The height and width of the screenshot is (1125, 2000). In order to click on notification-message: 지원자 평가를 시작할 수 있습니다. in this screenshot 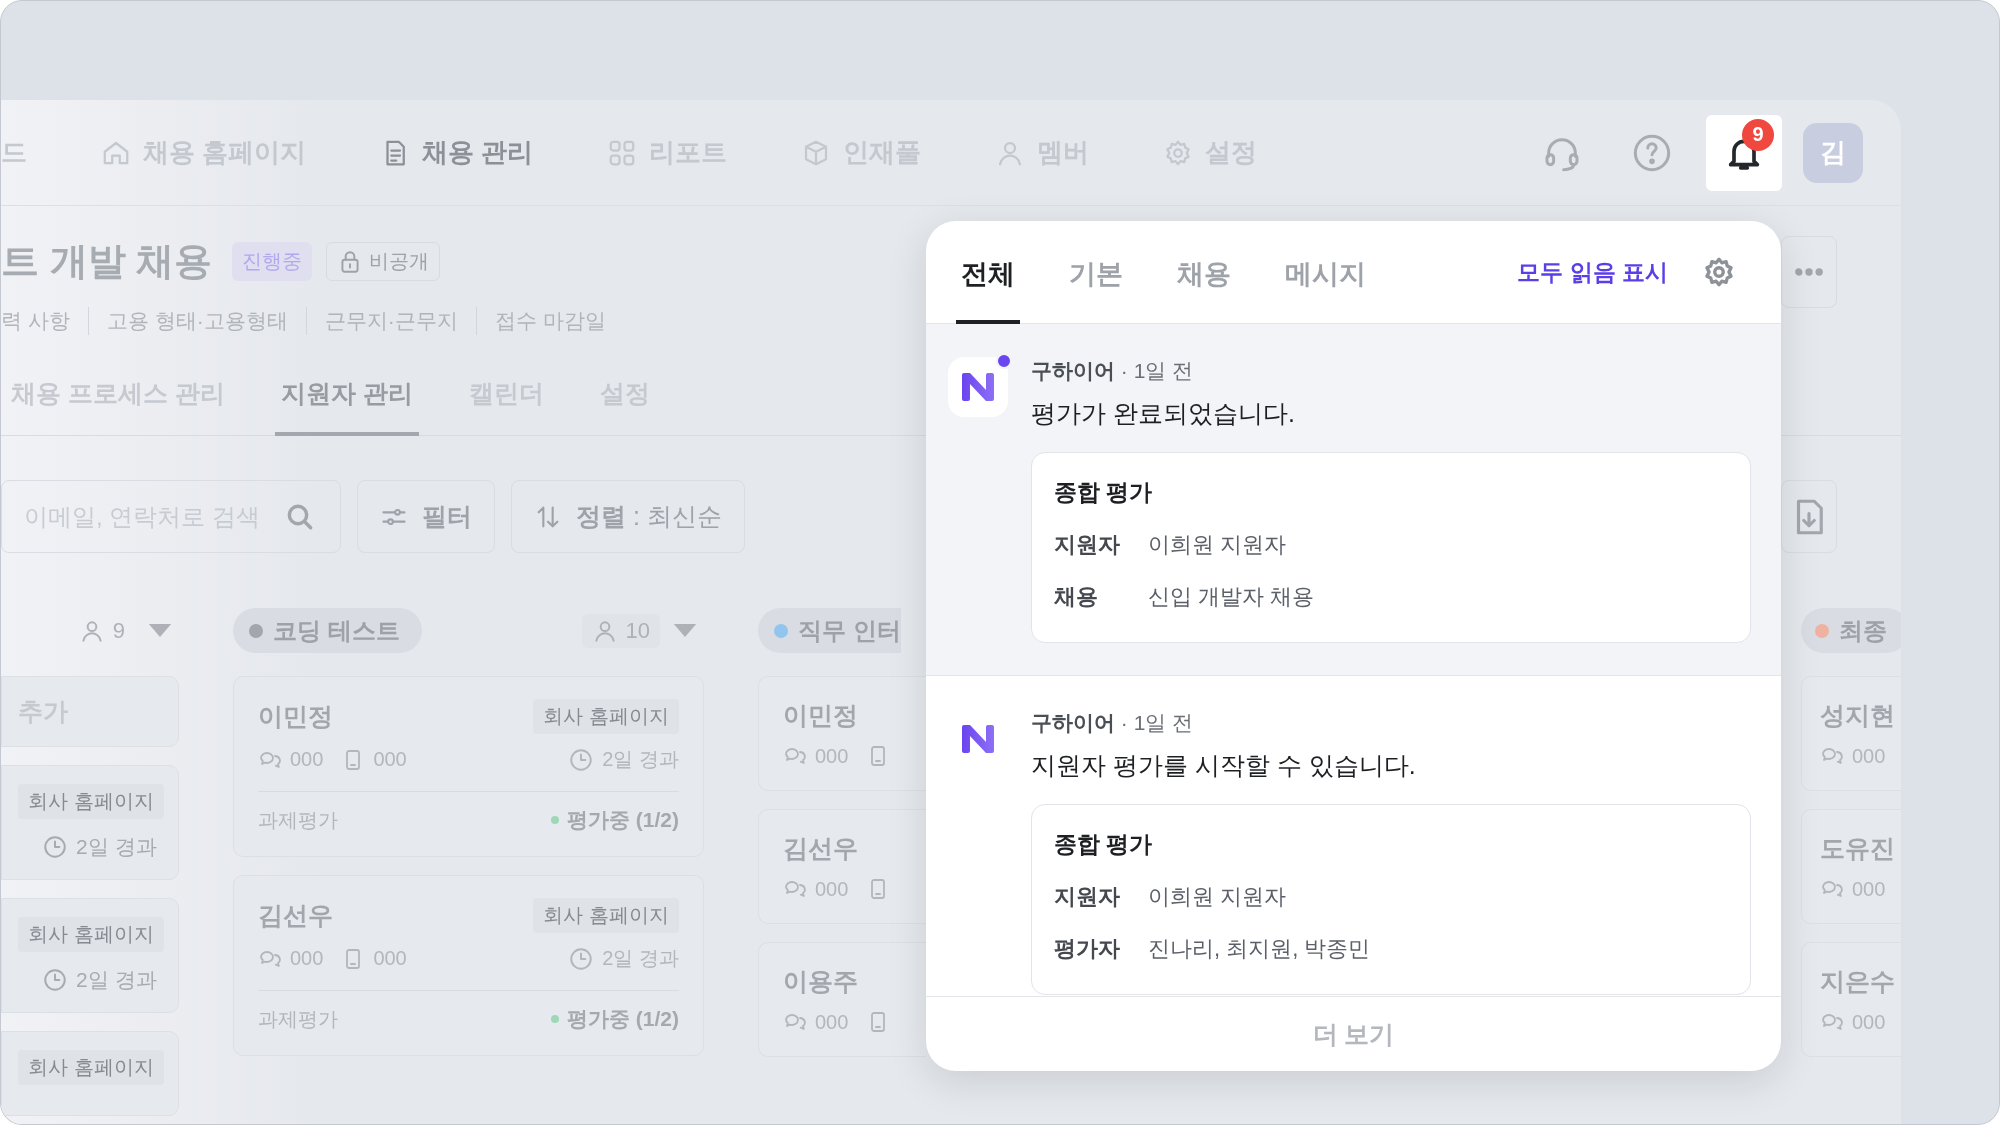, I will do `click(1224, 765)`.